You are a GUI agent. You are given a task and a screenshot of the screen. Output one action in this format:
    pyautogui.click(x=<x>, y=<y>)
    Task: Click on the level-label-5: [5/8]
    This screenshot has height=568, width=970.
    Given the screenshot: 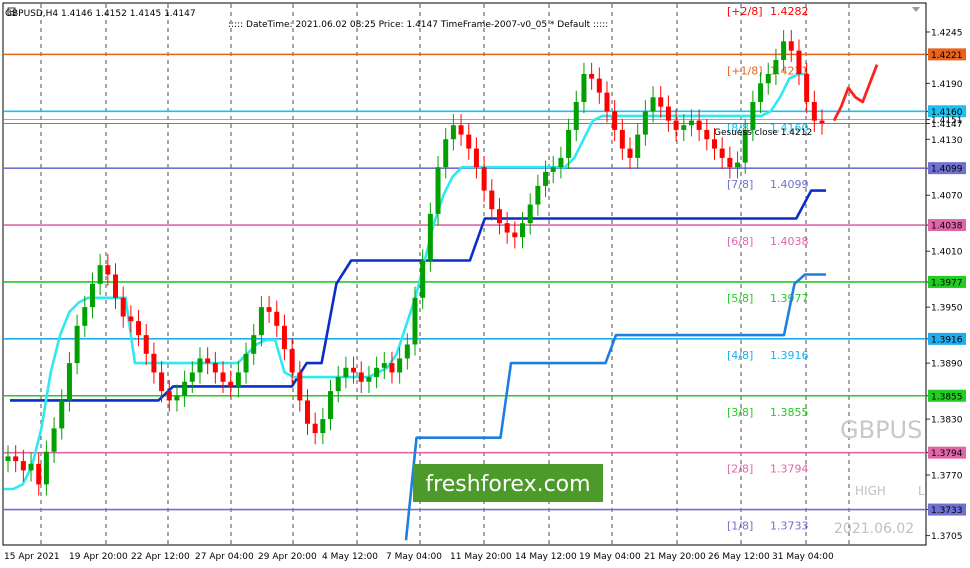 What is the action you would take?
    pyautogui.click(x=740, y=298)
    